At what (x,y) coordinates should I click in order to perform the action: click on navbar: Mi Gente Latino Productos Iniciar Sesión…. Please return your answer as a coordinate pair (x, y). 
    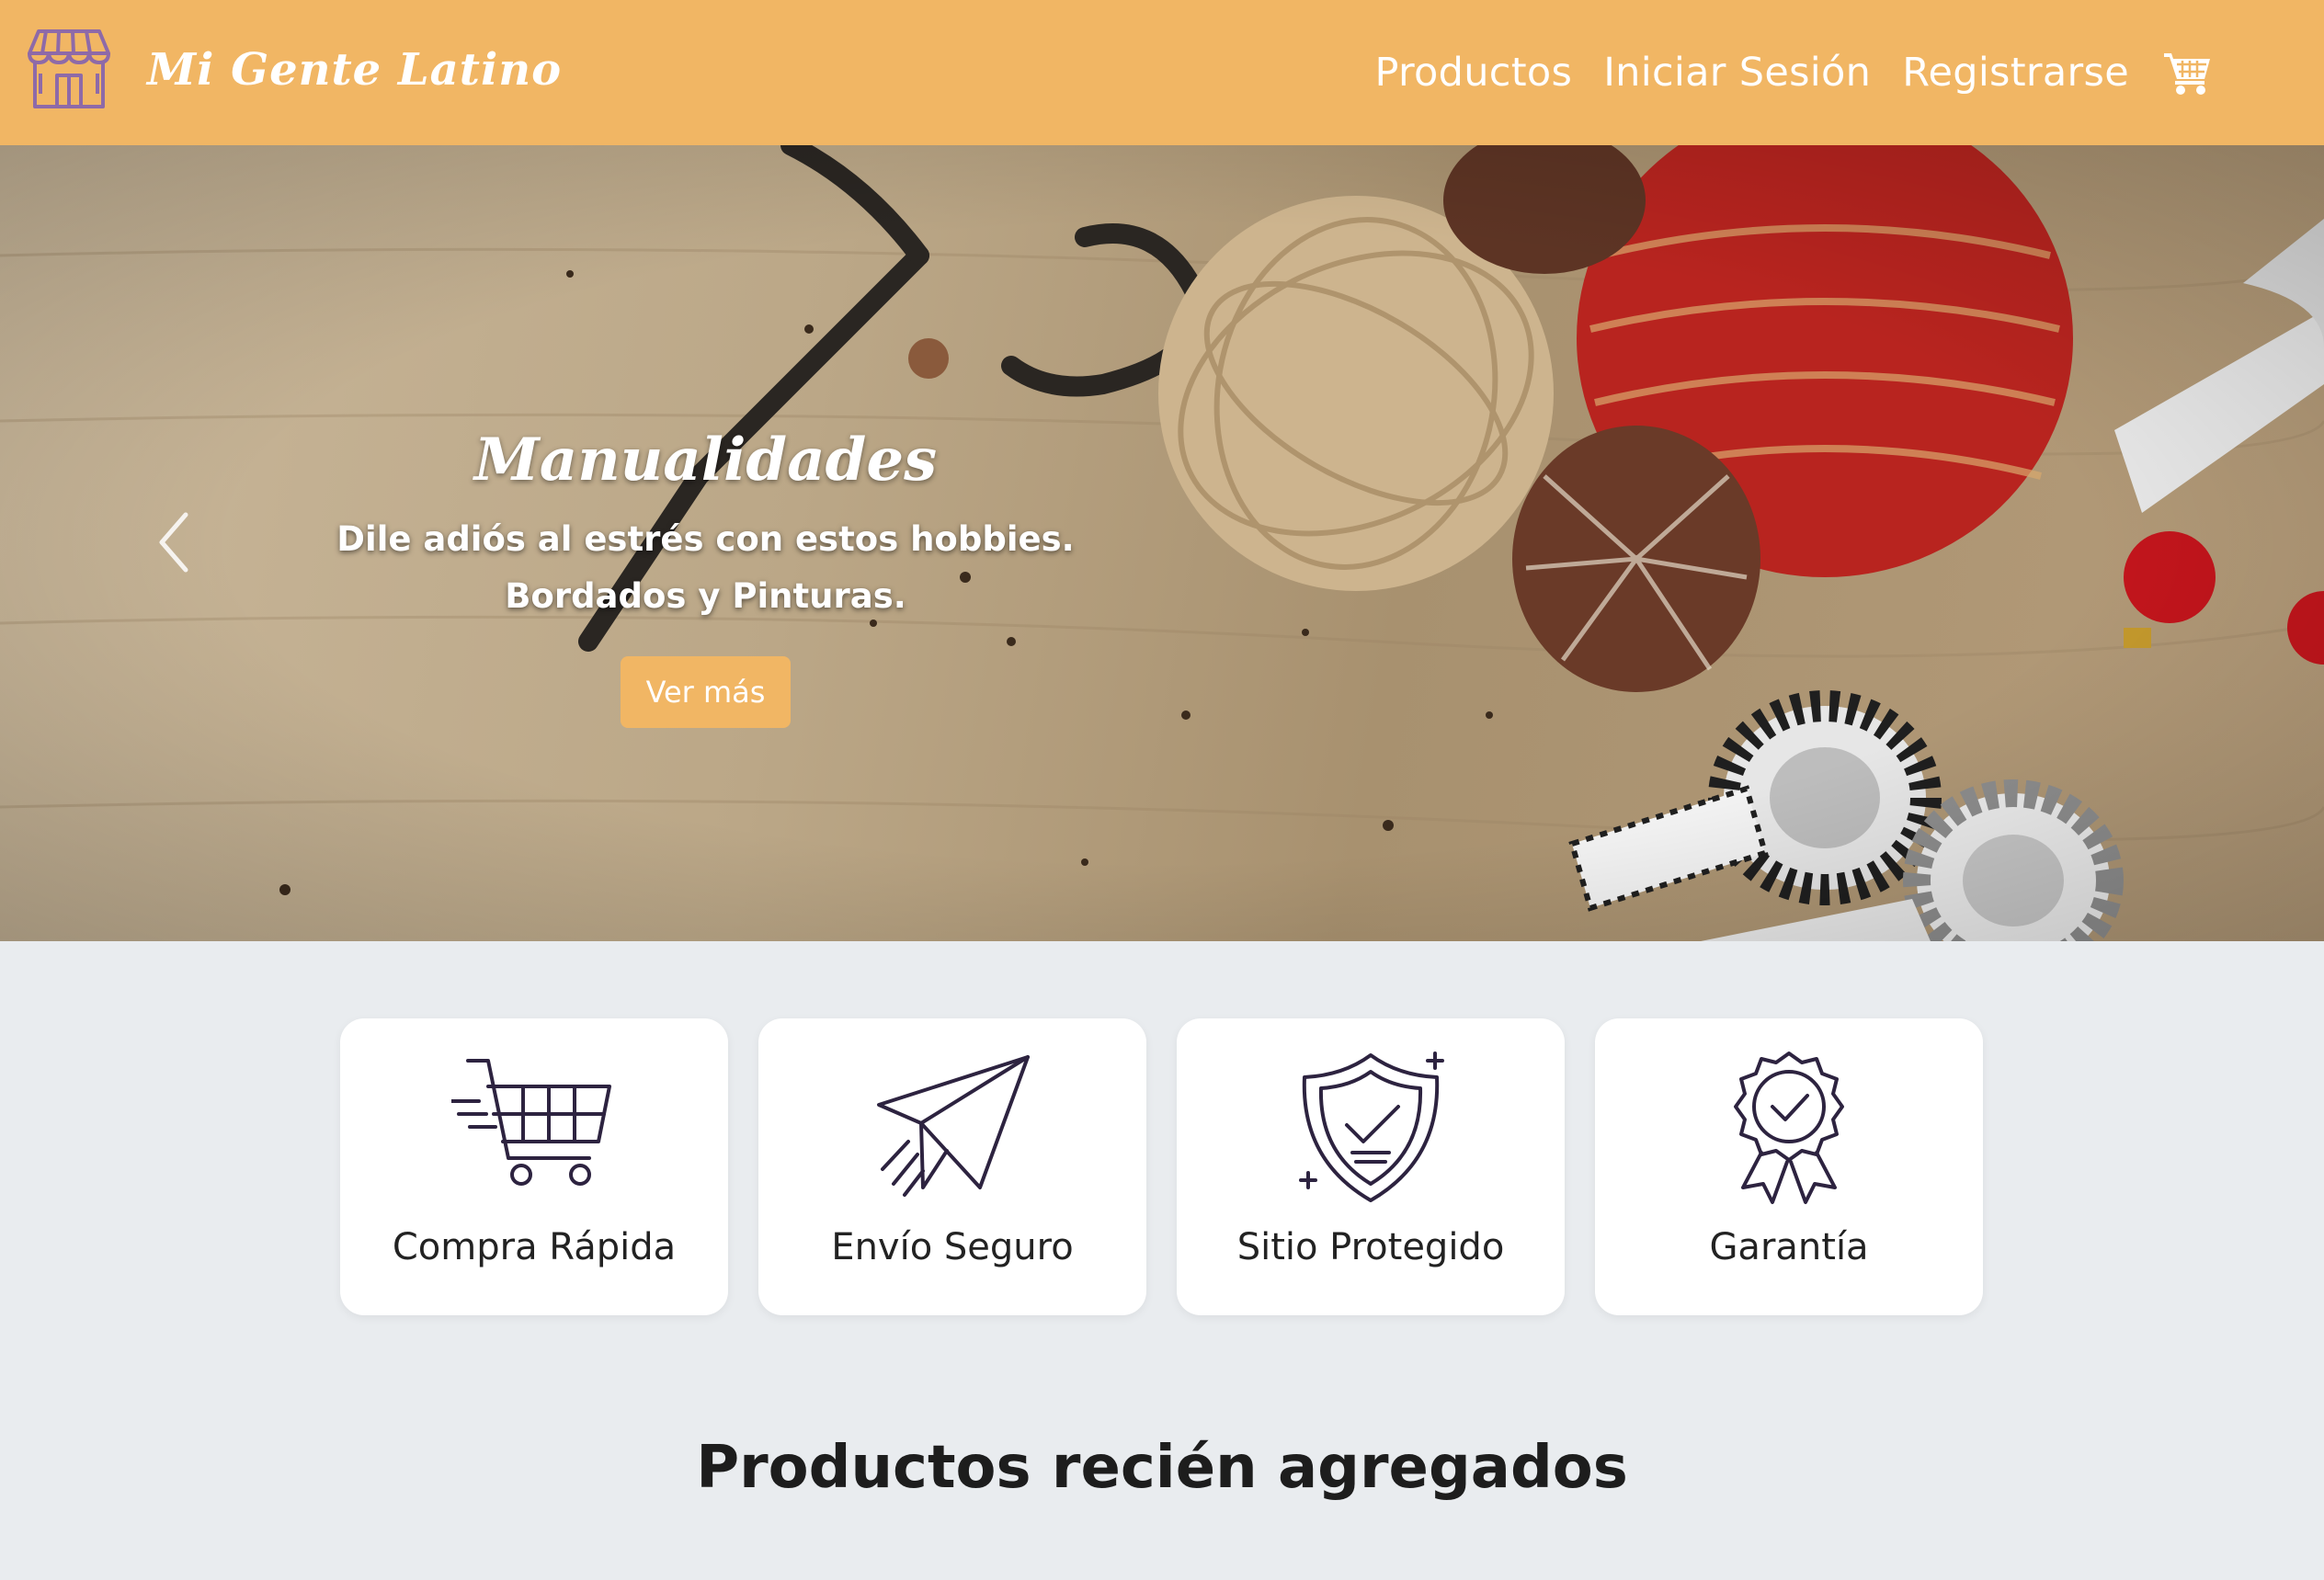
    Looking at the image, I should click on (1162, 73).